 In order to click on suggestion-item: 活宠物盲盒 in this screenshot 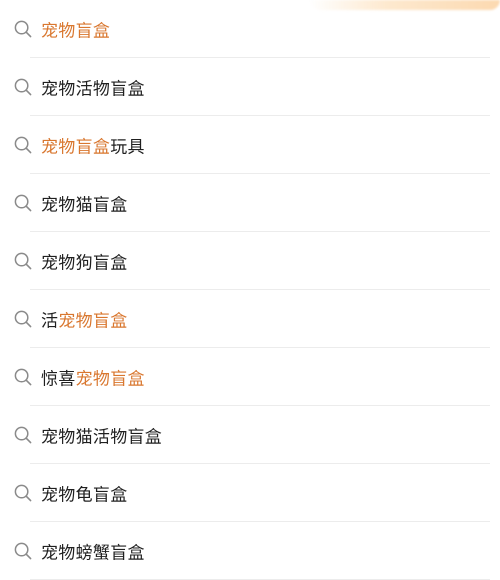, I will do `click(250, 319)`.